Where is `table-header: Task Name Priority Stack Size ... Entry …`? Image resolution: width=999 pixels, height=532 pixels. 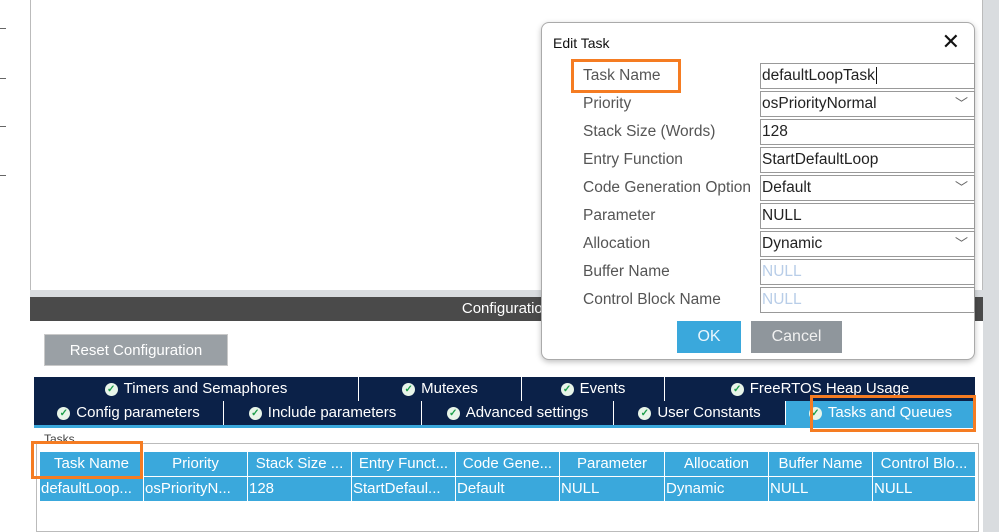 table-header: Task Name Priority Stack Size ... Entry … is located at coordinates (508, 464).